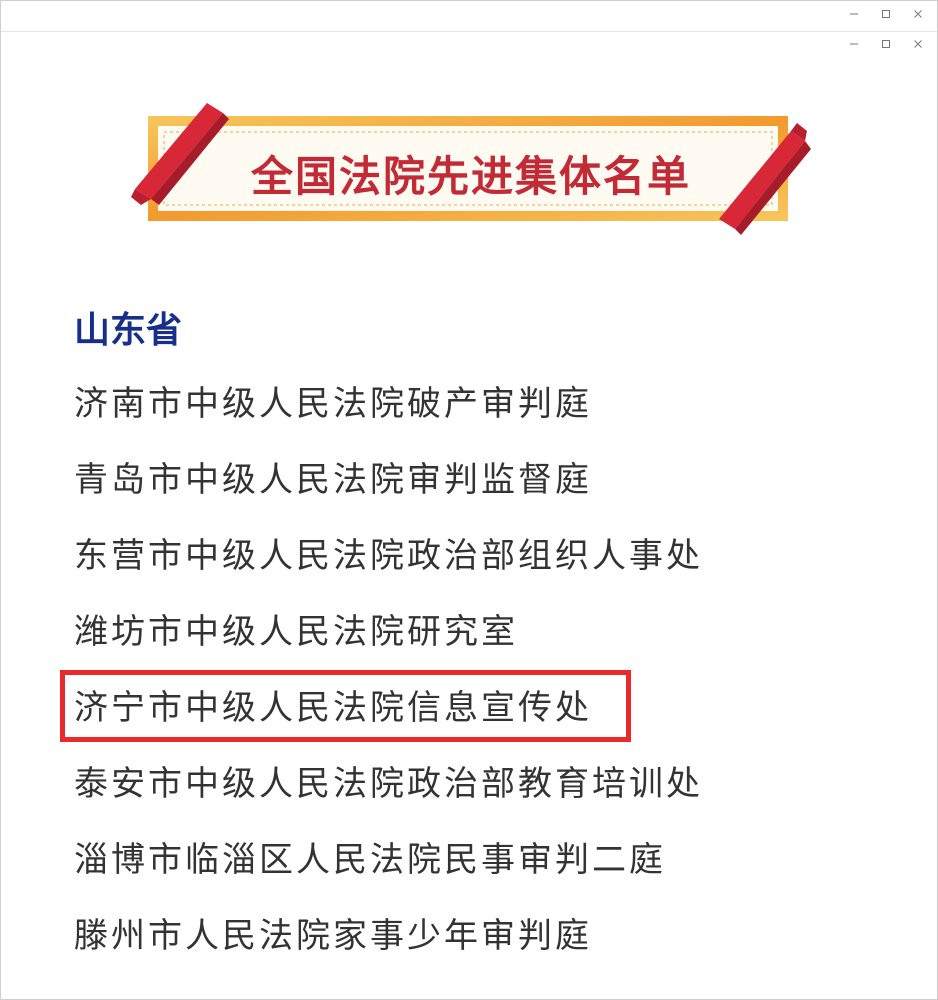 This screenshot has width=938, height=1000. I want to click on window-controls, so click(886, 14).